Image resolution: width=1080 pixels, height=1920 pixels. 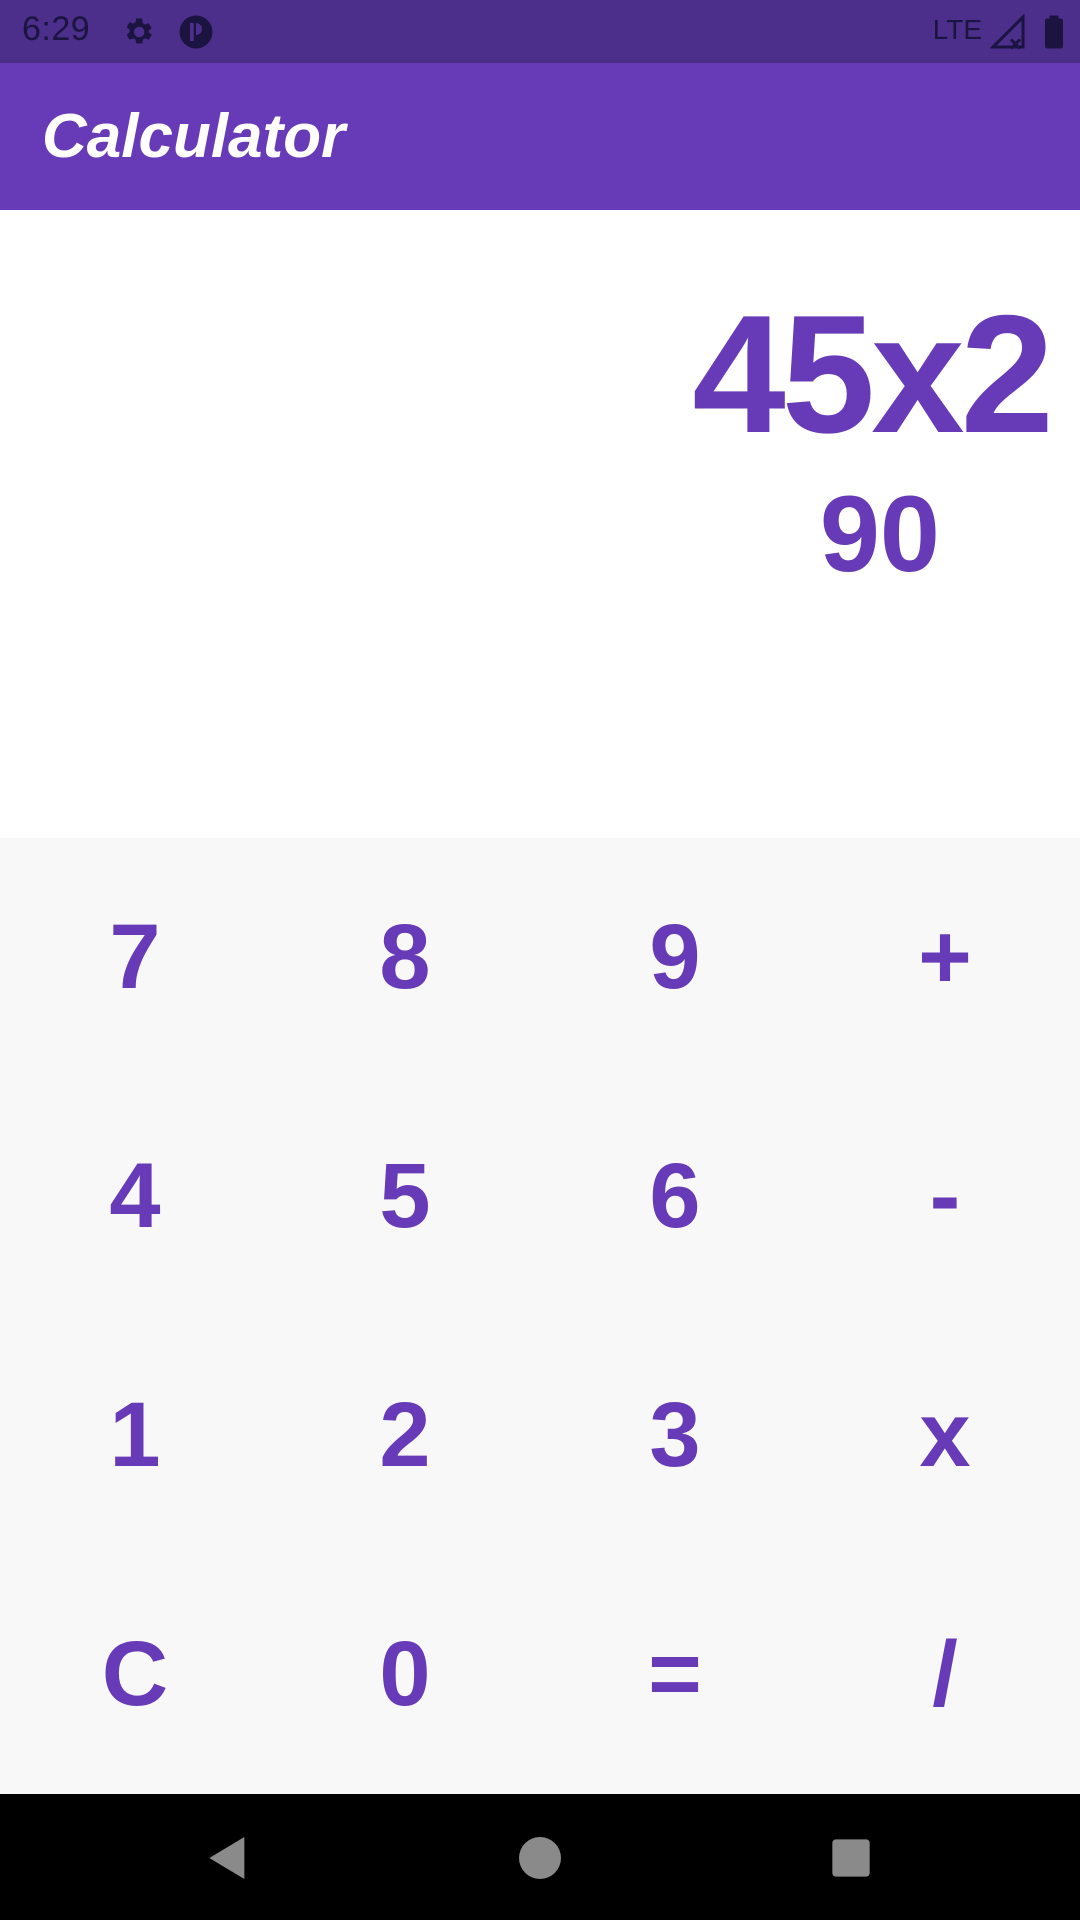 I want to click on add-button: +, so click(x=945, y=957).